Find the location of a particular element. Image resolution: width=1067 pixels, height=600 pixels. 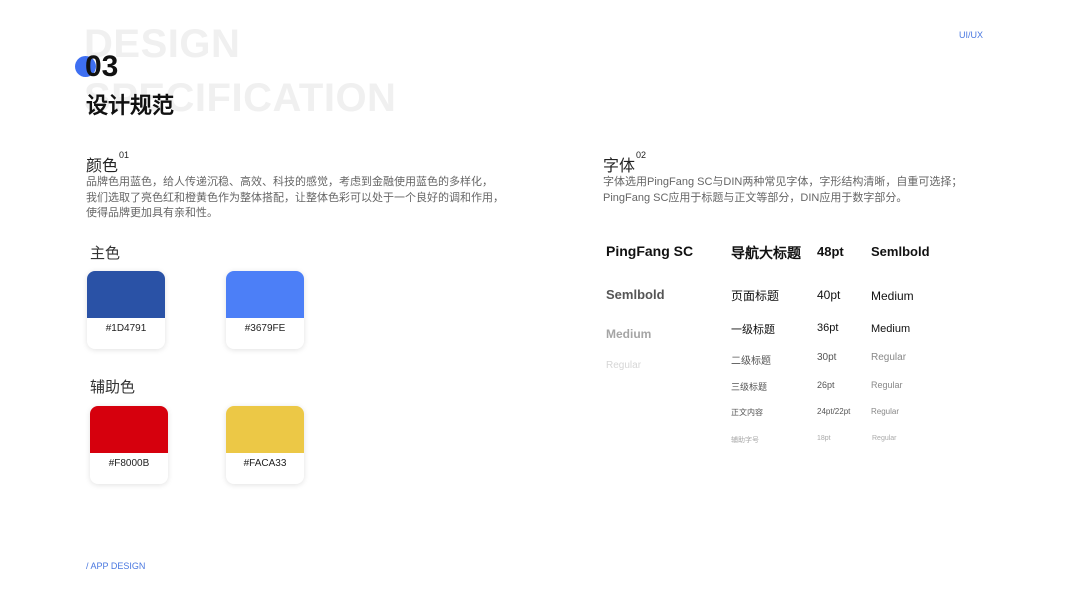

swatch-card-primary-2: #3679FE is located at coordinates (265, 310).